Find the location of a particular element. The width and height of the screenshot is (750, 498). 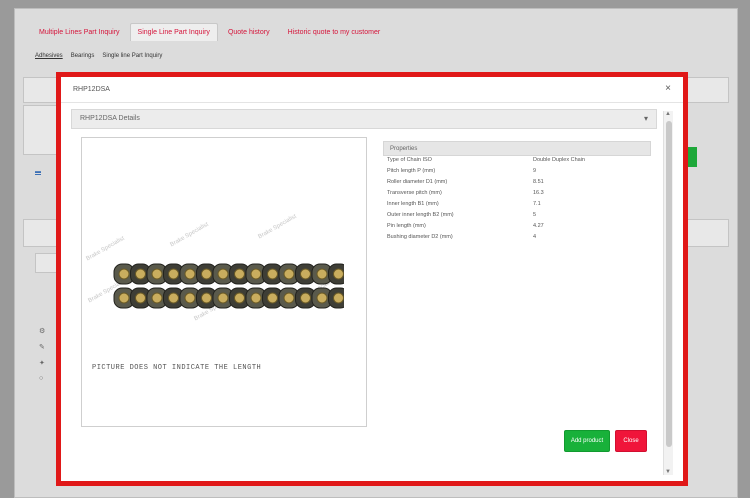

property-value: 8.51 is located at coordinates (538, 182).